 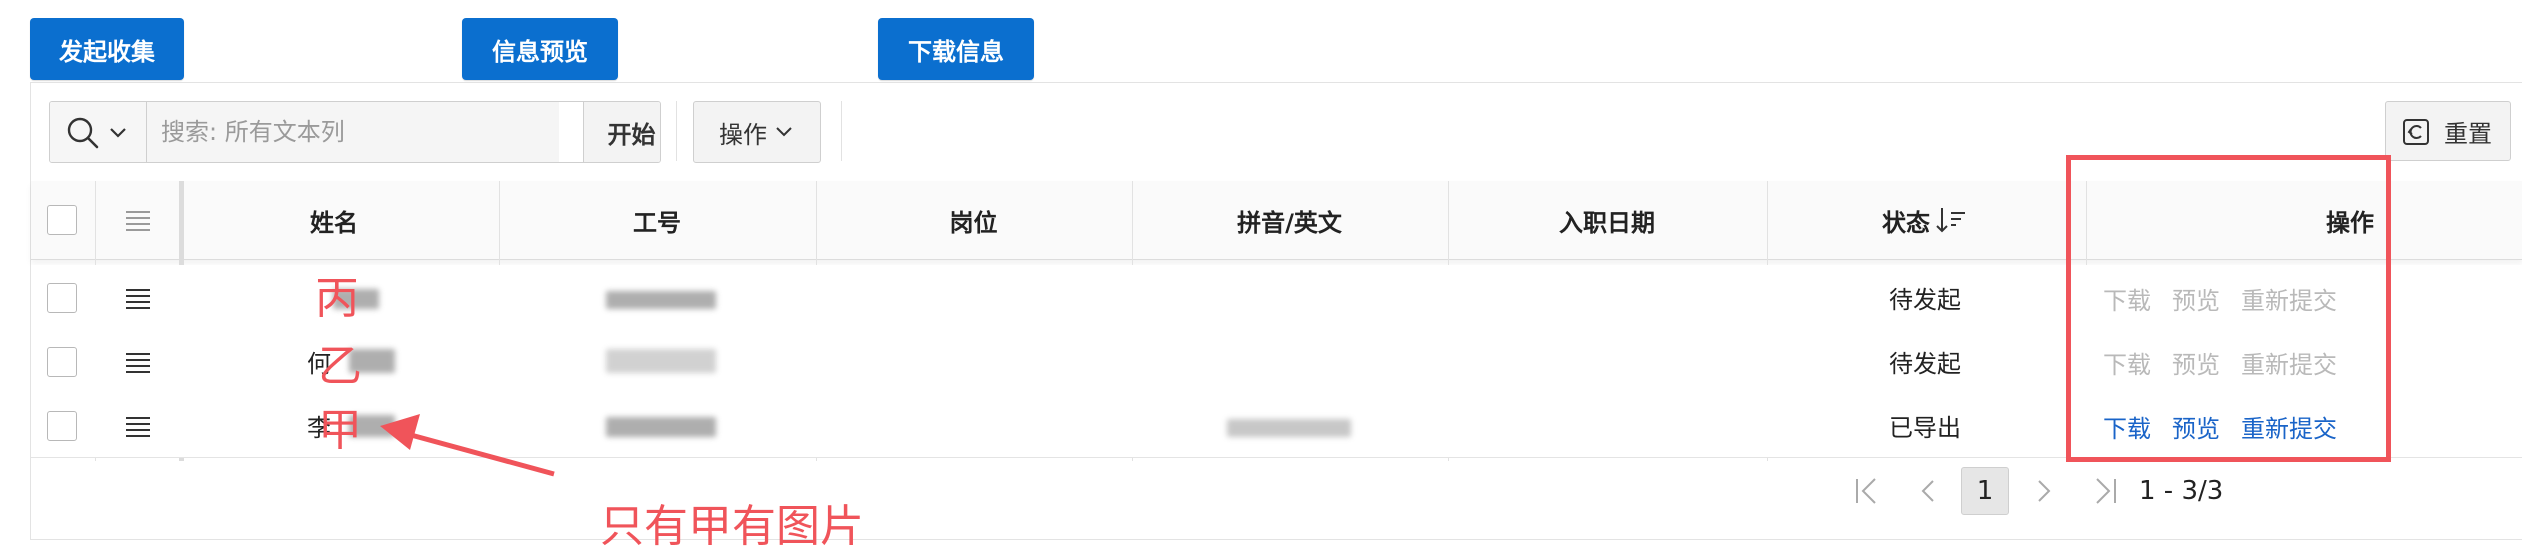 I want to click on pagination-range: 1 - 3/3, so click(x=2181, y=491).